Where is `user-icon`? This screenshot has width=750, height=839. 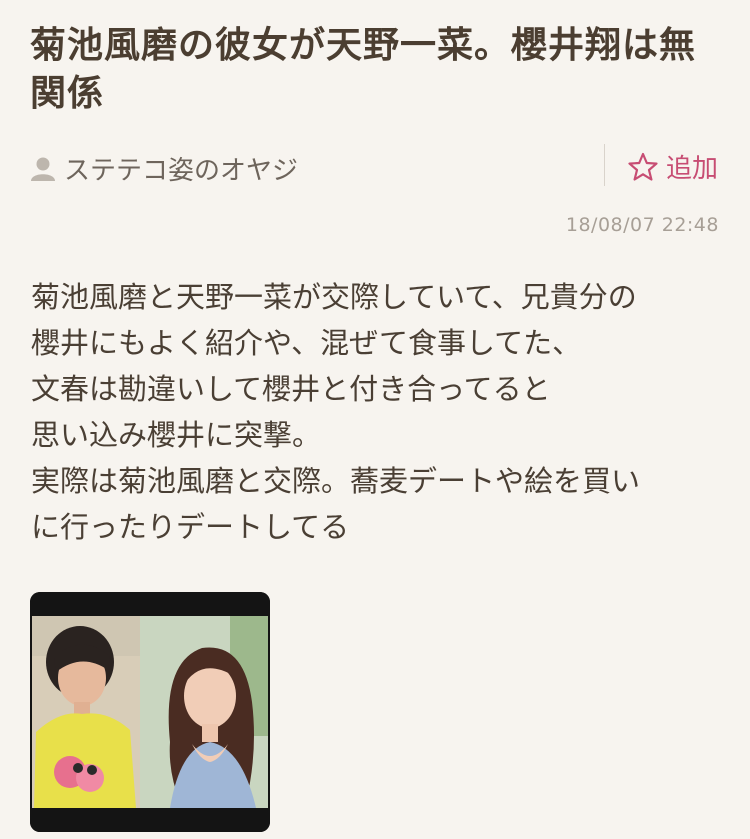
user-icon is located at coordinates (43, 169).